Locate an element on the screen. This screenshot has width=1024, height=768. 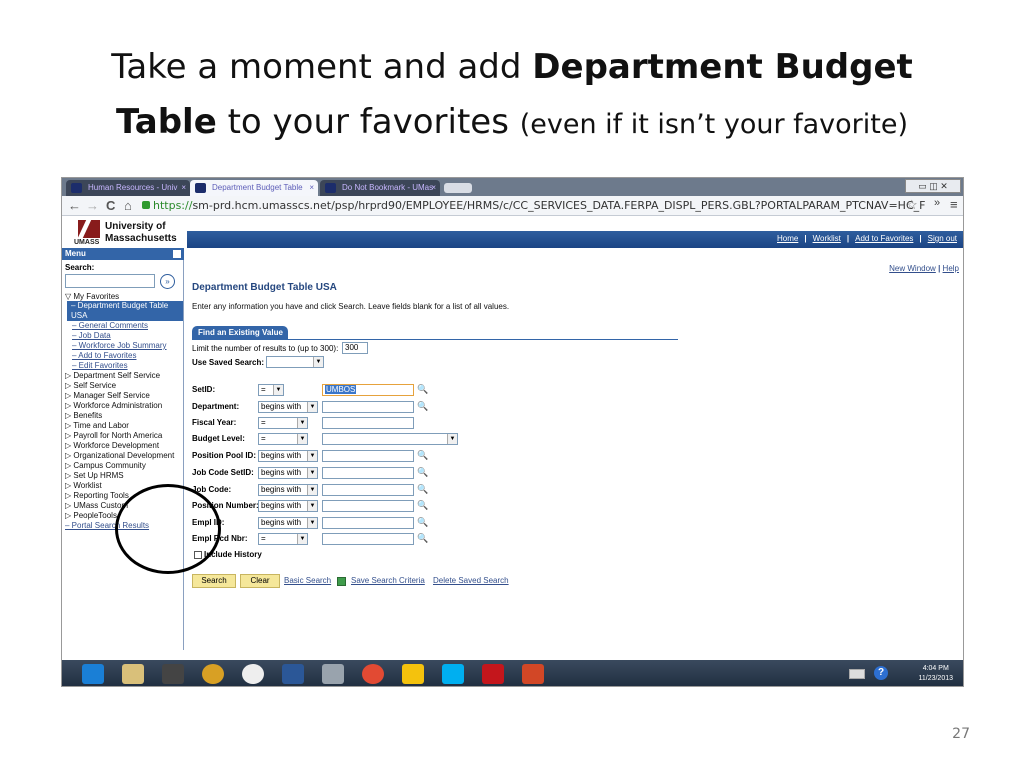
menu-umass-custom: ▷ UMass Custom is located at coordinates (96, 506).